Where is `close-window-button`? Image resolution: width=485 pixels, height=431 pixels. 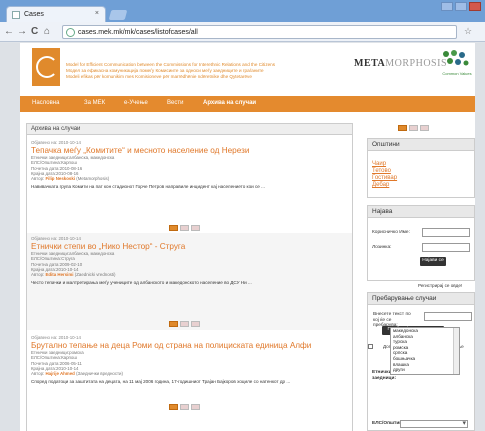
close-window-button is located at coordinates (475, 6).